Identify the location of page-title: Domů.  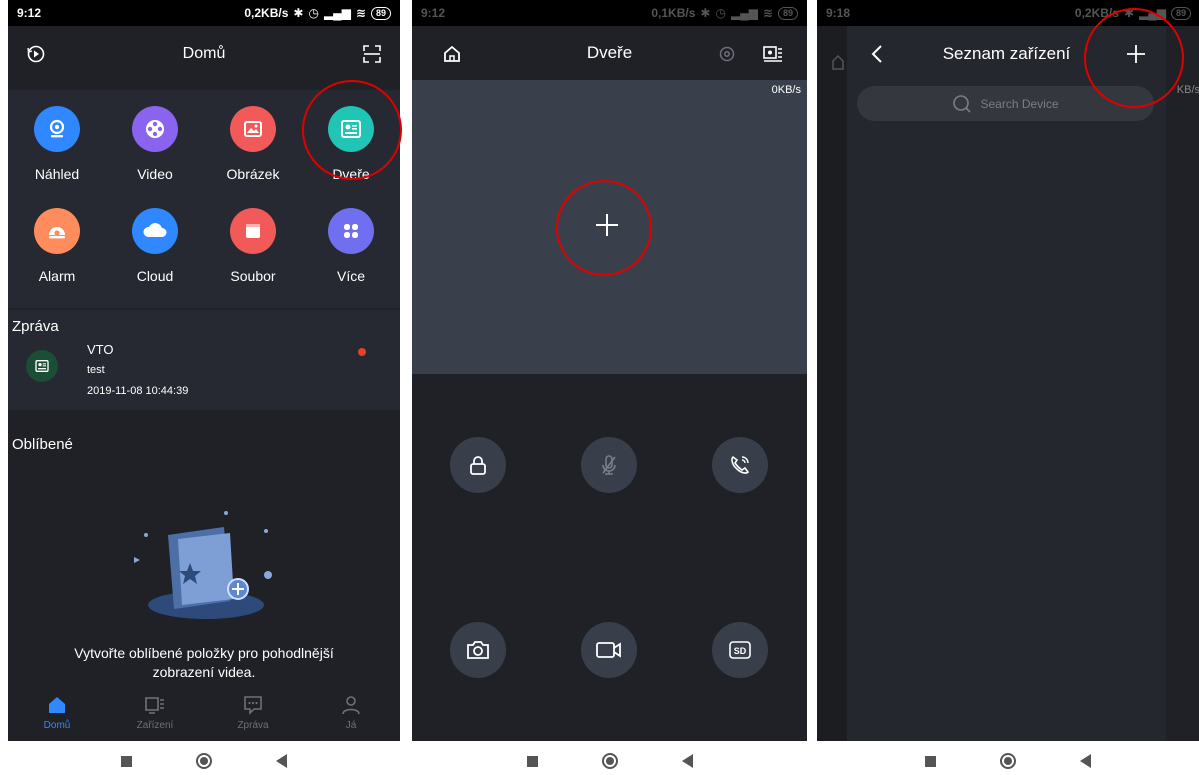
(204, 53).